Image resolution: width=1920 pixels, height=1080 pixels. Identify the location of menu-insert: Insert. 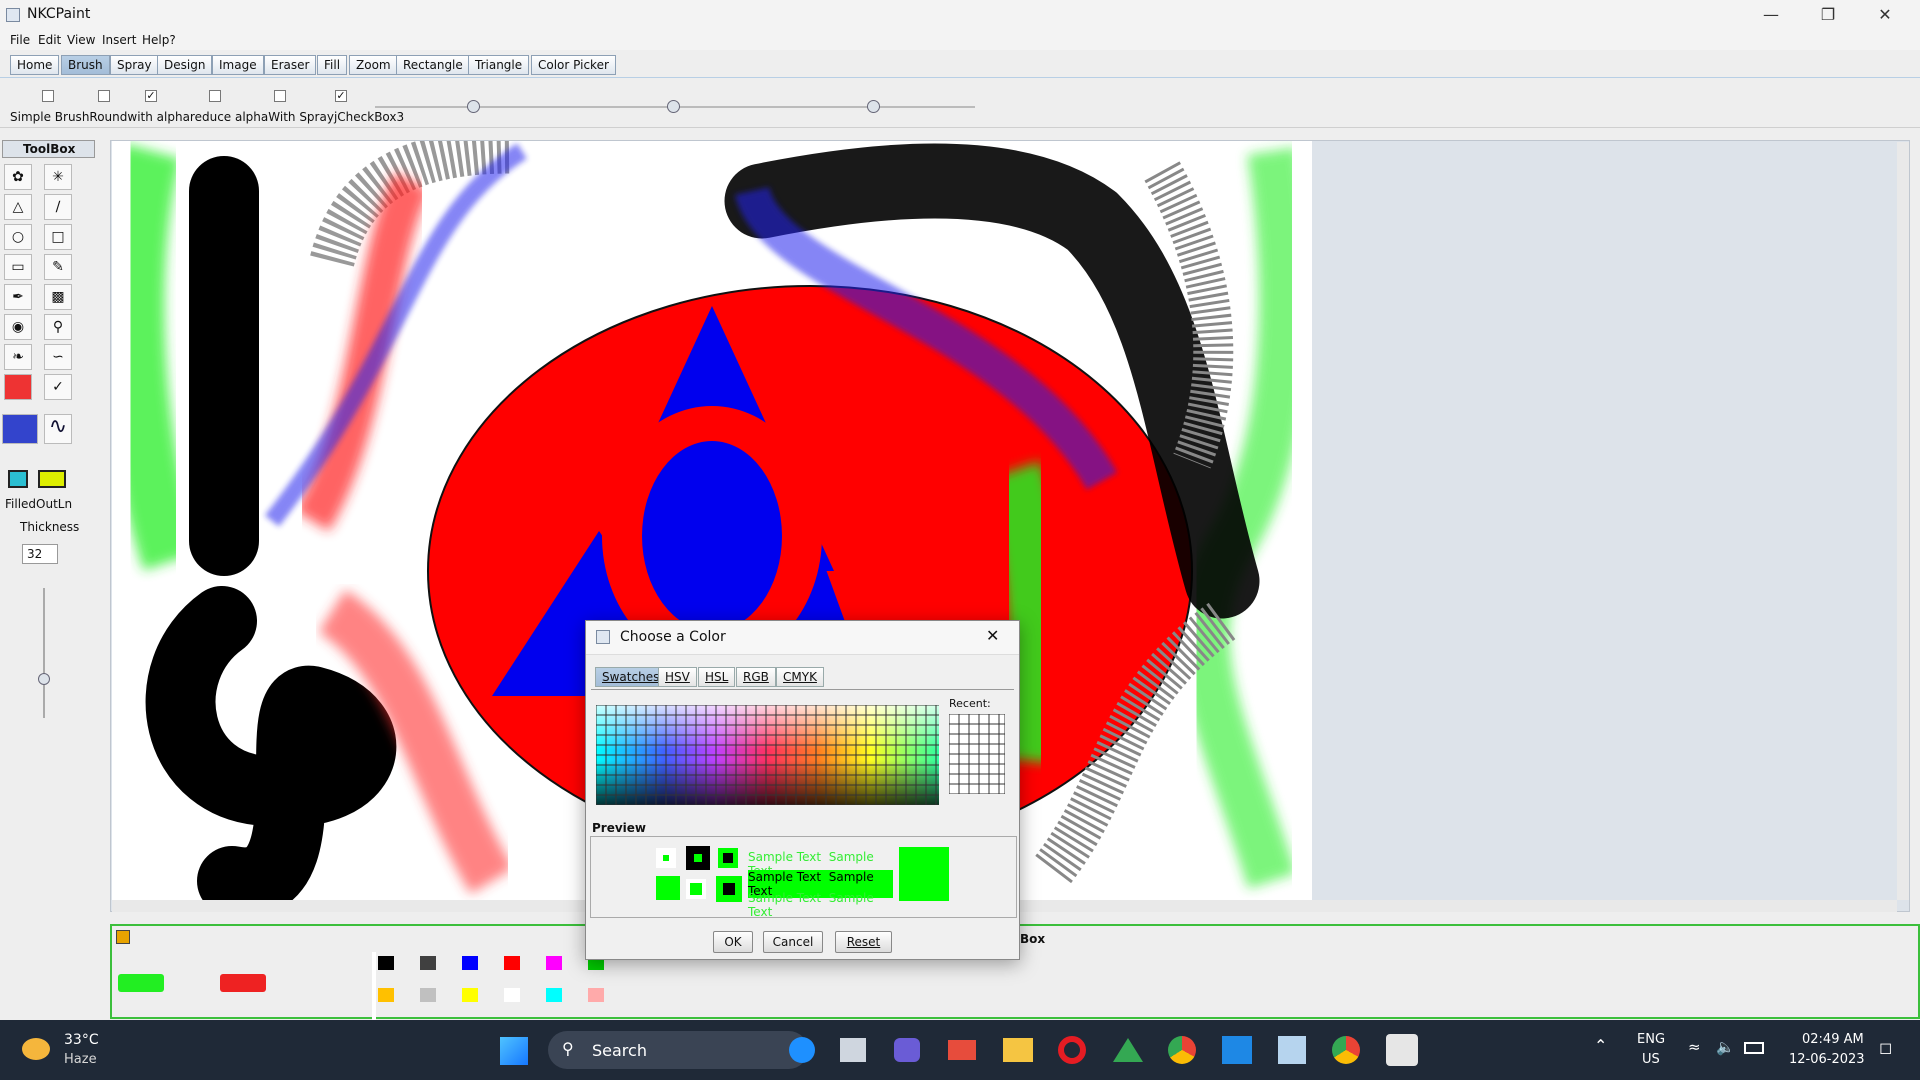
(119, 40).